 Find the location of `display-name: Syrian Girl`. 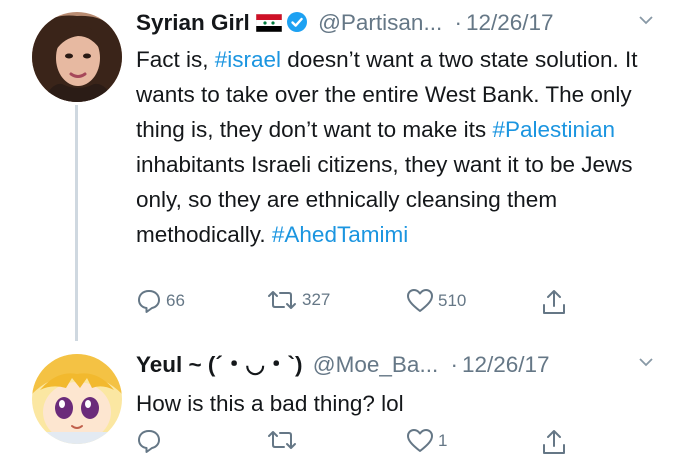

display-name: Syrian Girl is located at coordinates (193, 22).